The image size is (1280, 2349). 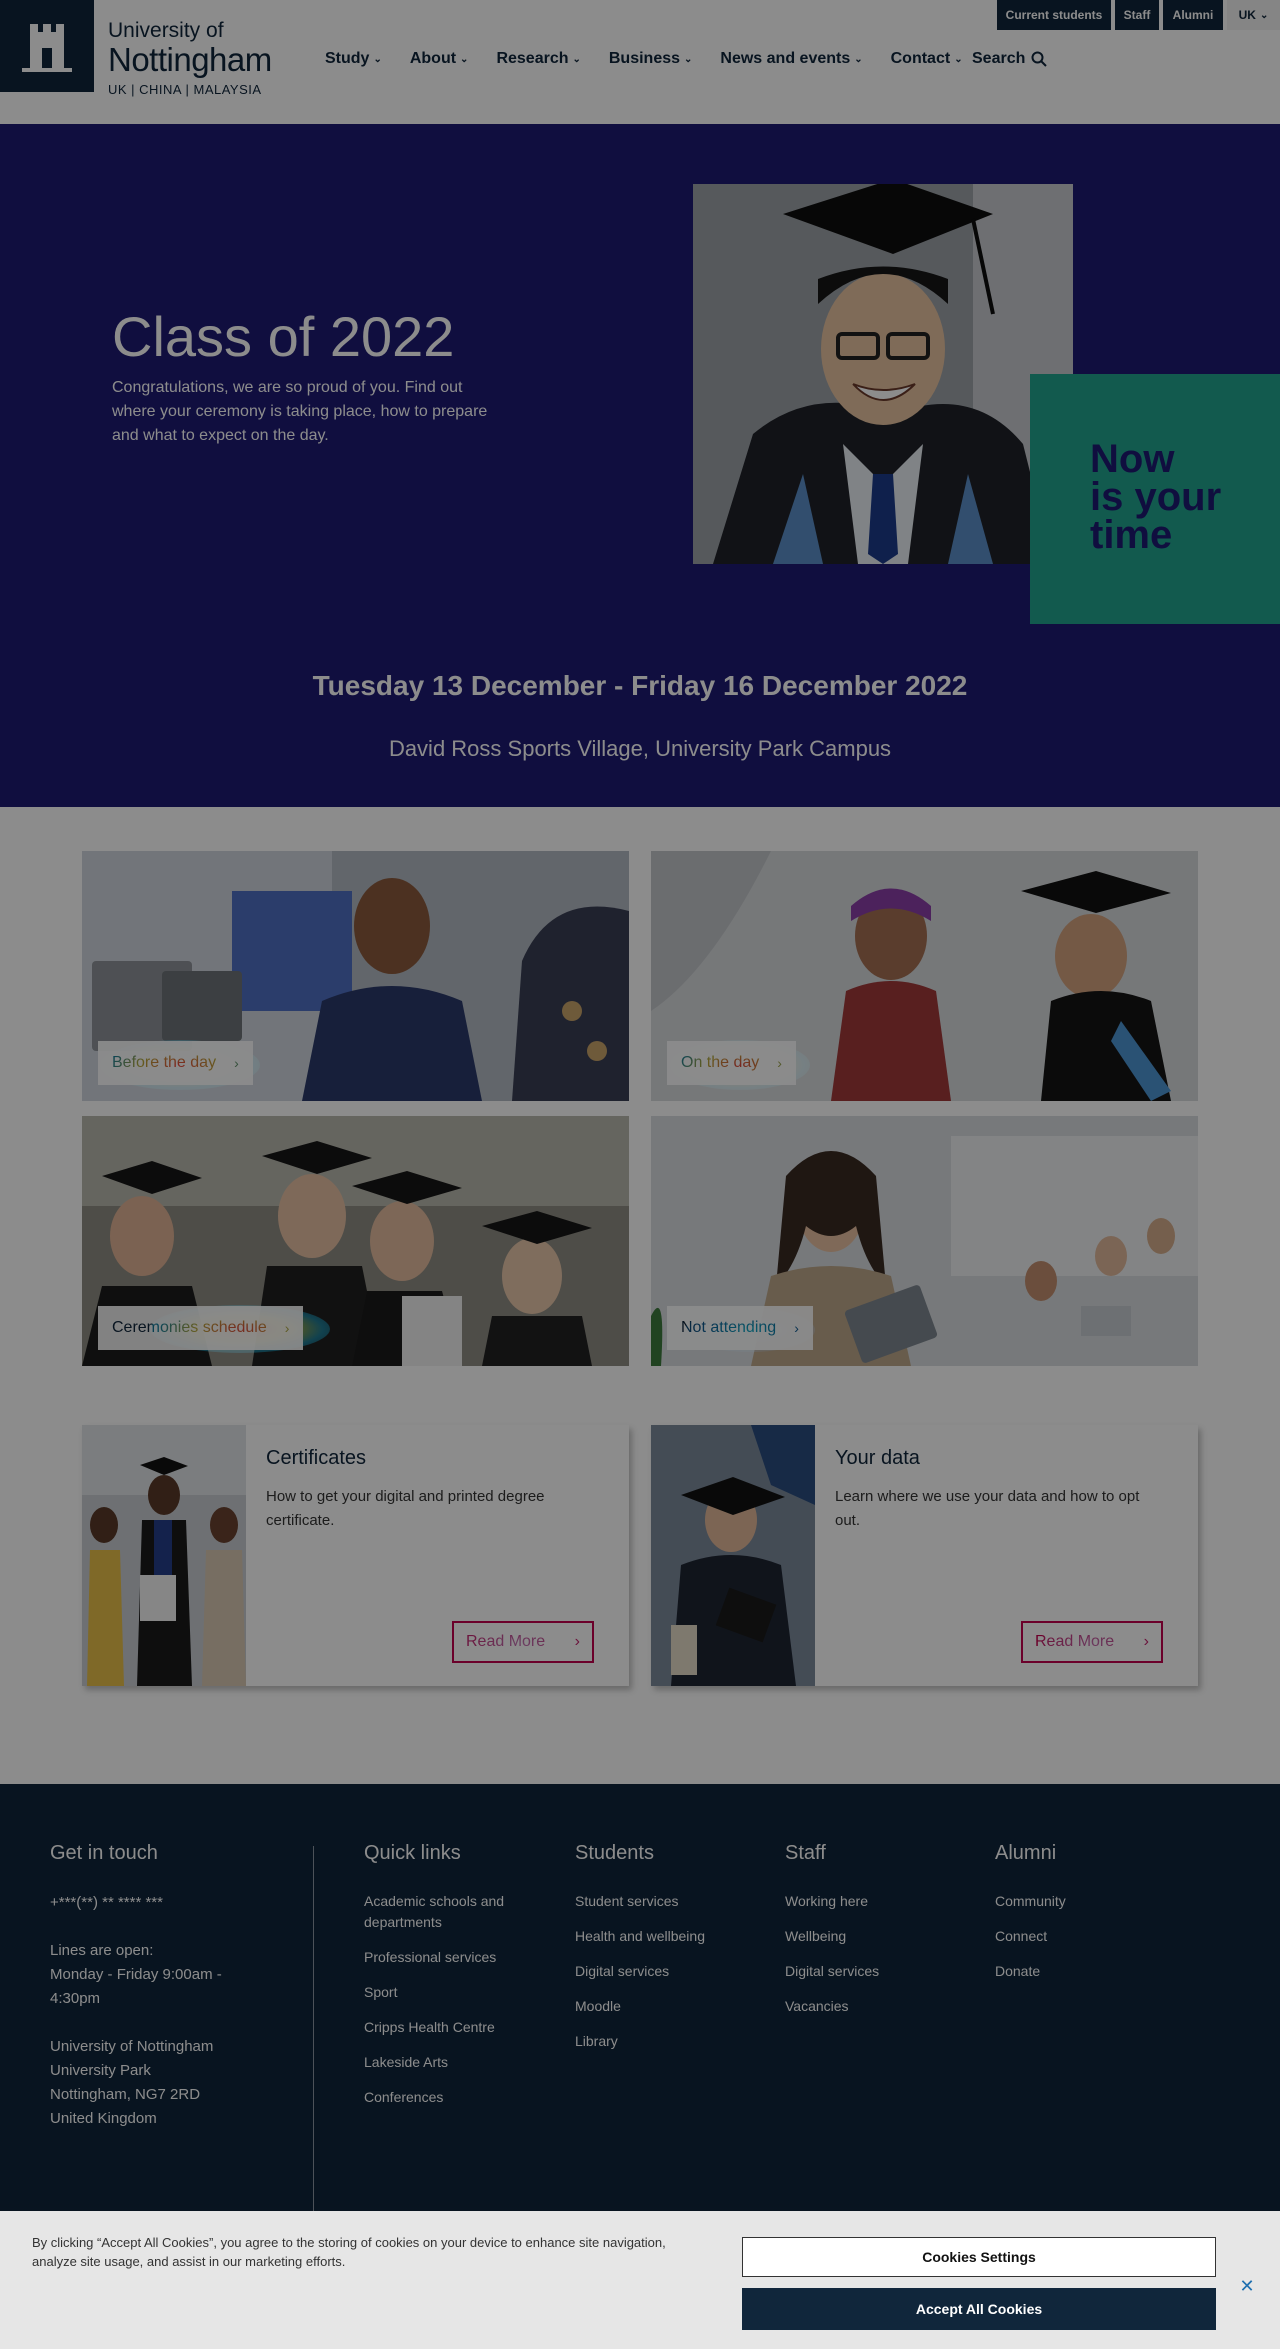 What do you see at coordinates (454, 2062) in the screenshot?
I see `footer-link: Lakeside Arts` at bounding box center [454, 2062].